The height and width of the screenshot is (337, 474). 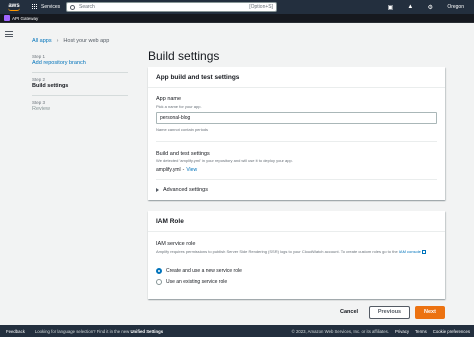 What do you see at coordinates (296, 118) in the screenshot?
I see `app-name-input: personal-blog` at bounding box center [296, 118].